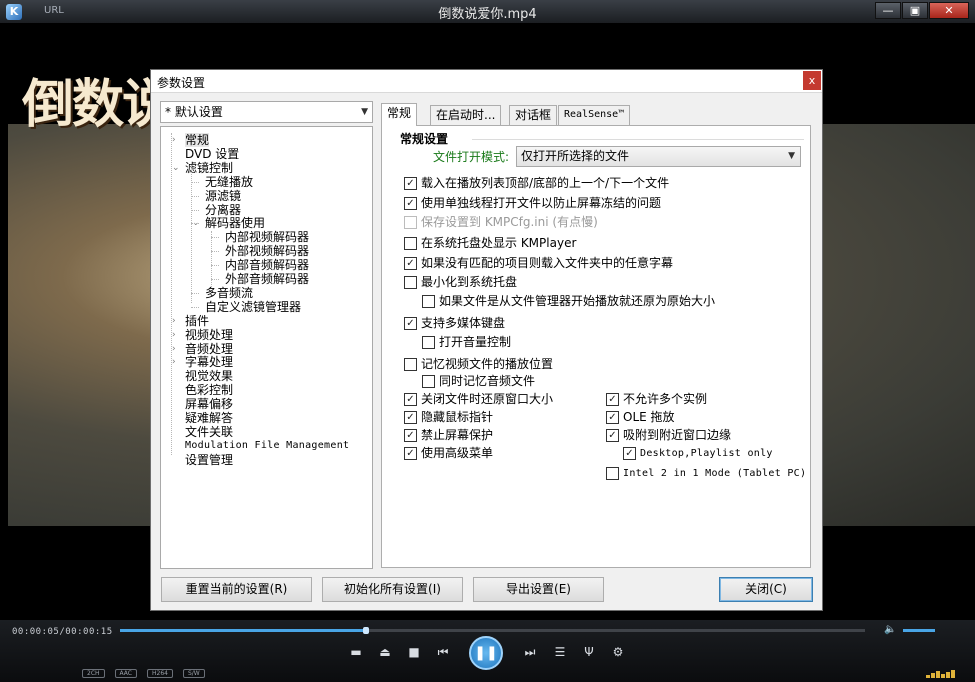 Image resolution: width=975 pixels, height=682 pixels. I want to click on option-label: 吸附到附近窗口边缘, so click(677, 435).